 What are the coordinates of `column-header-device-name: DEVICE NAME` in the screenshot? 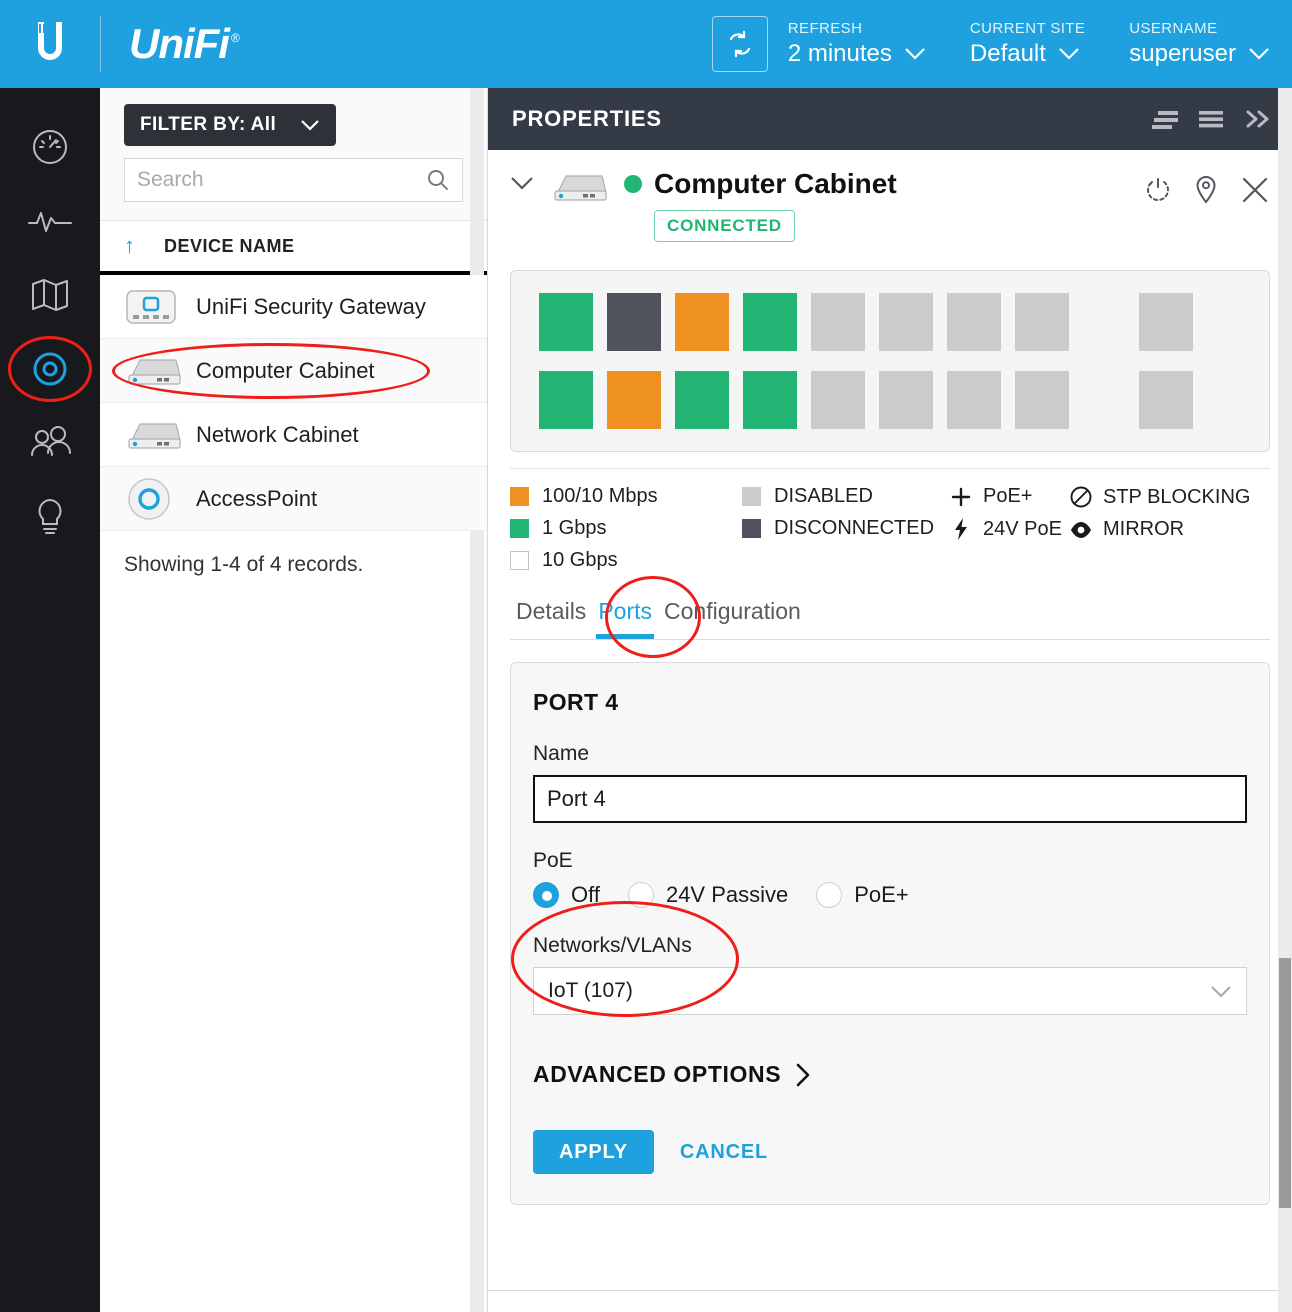 It's located at (229, 246).